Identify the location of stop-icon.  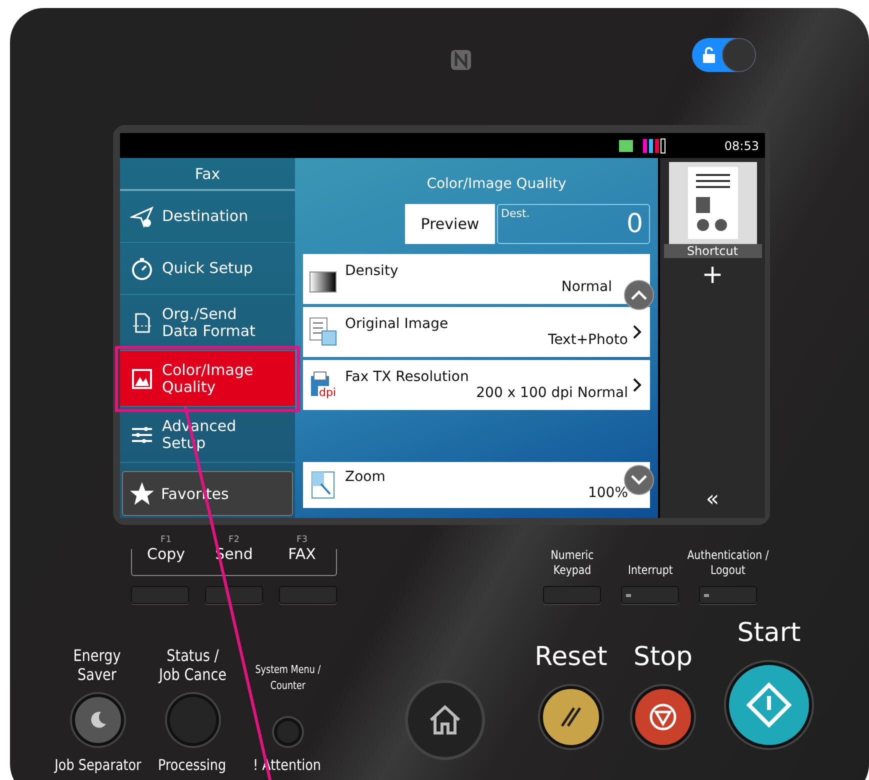
(663, 717).